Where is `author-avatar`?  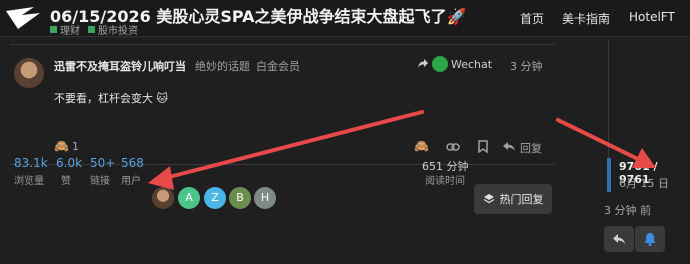
author-avatar is located at coordinates (29, 73).